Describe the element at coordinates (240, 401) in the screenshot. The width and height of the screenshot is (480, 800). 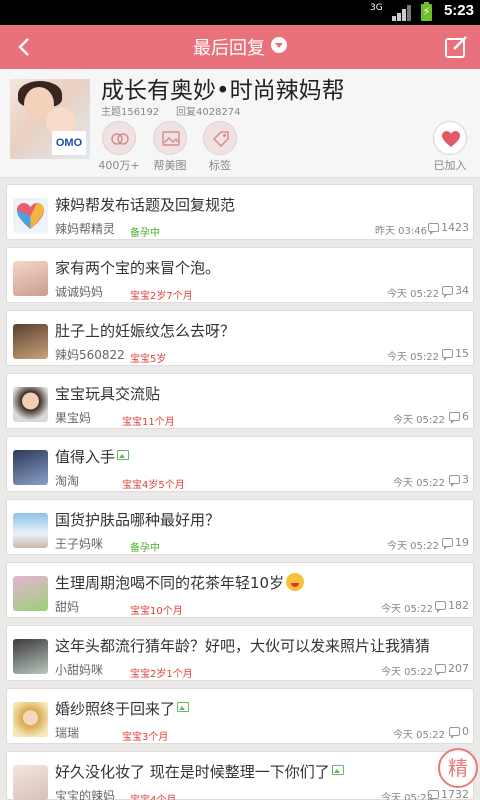
I see `topic-row: 宝宝玩具交流贴 果宝妈 宝宝11个月 今天 05:22 6` at that location.